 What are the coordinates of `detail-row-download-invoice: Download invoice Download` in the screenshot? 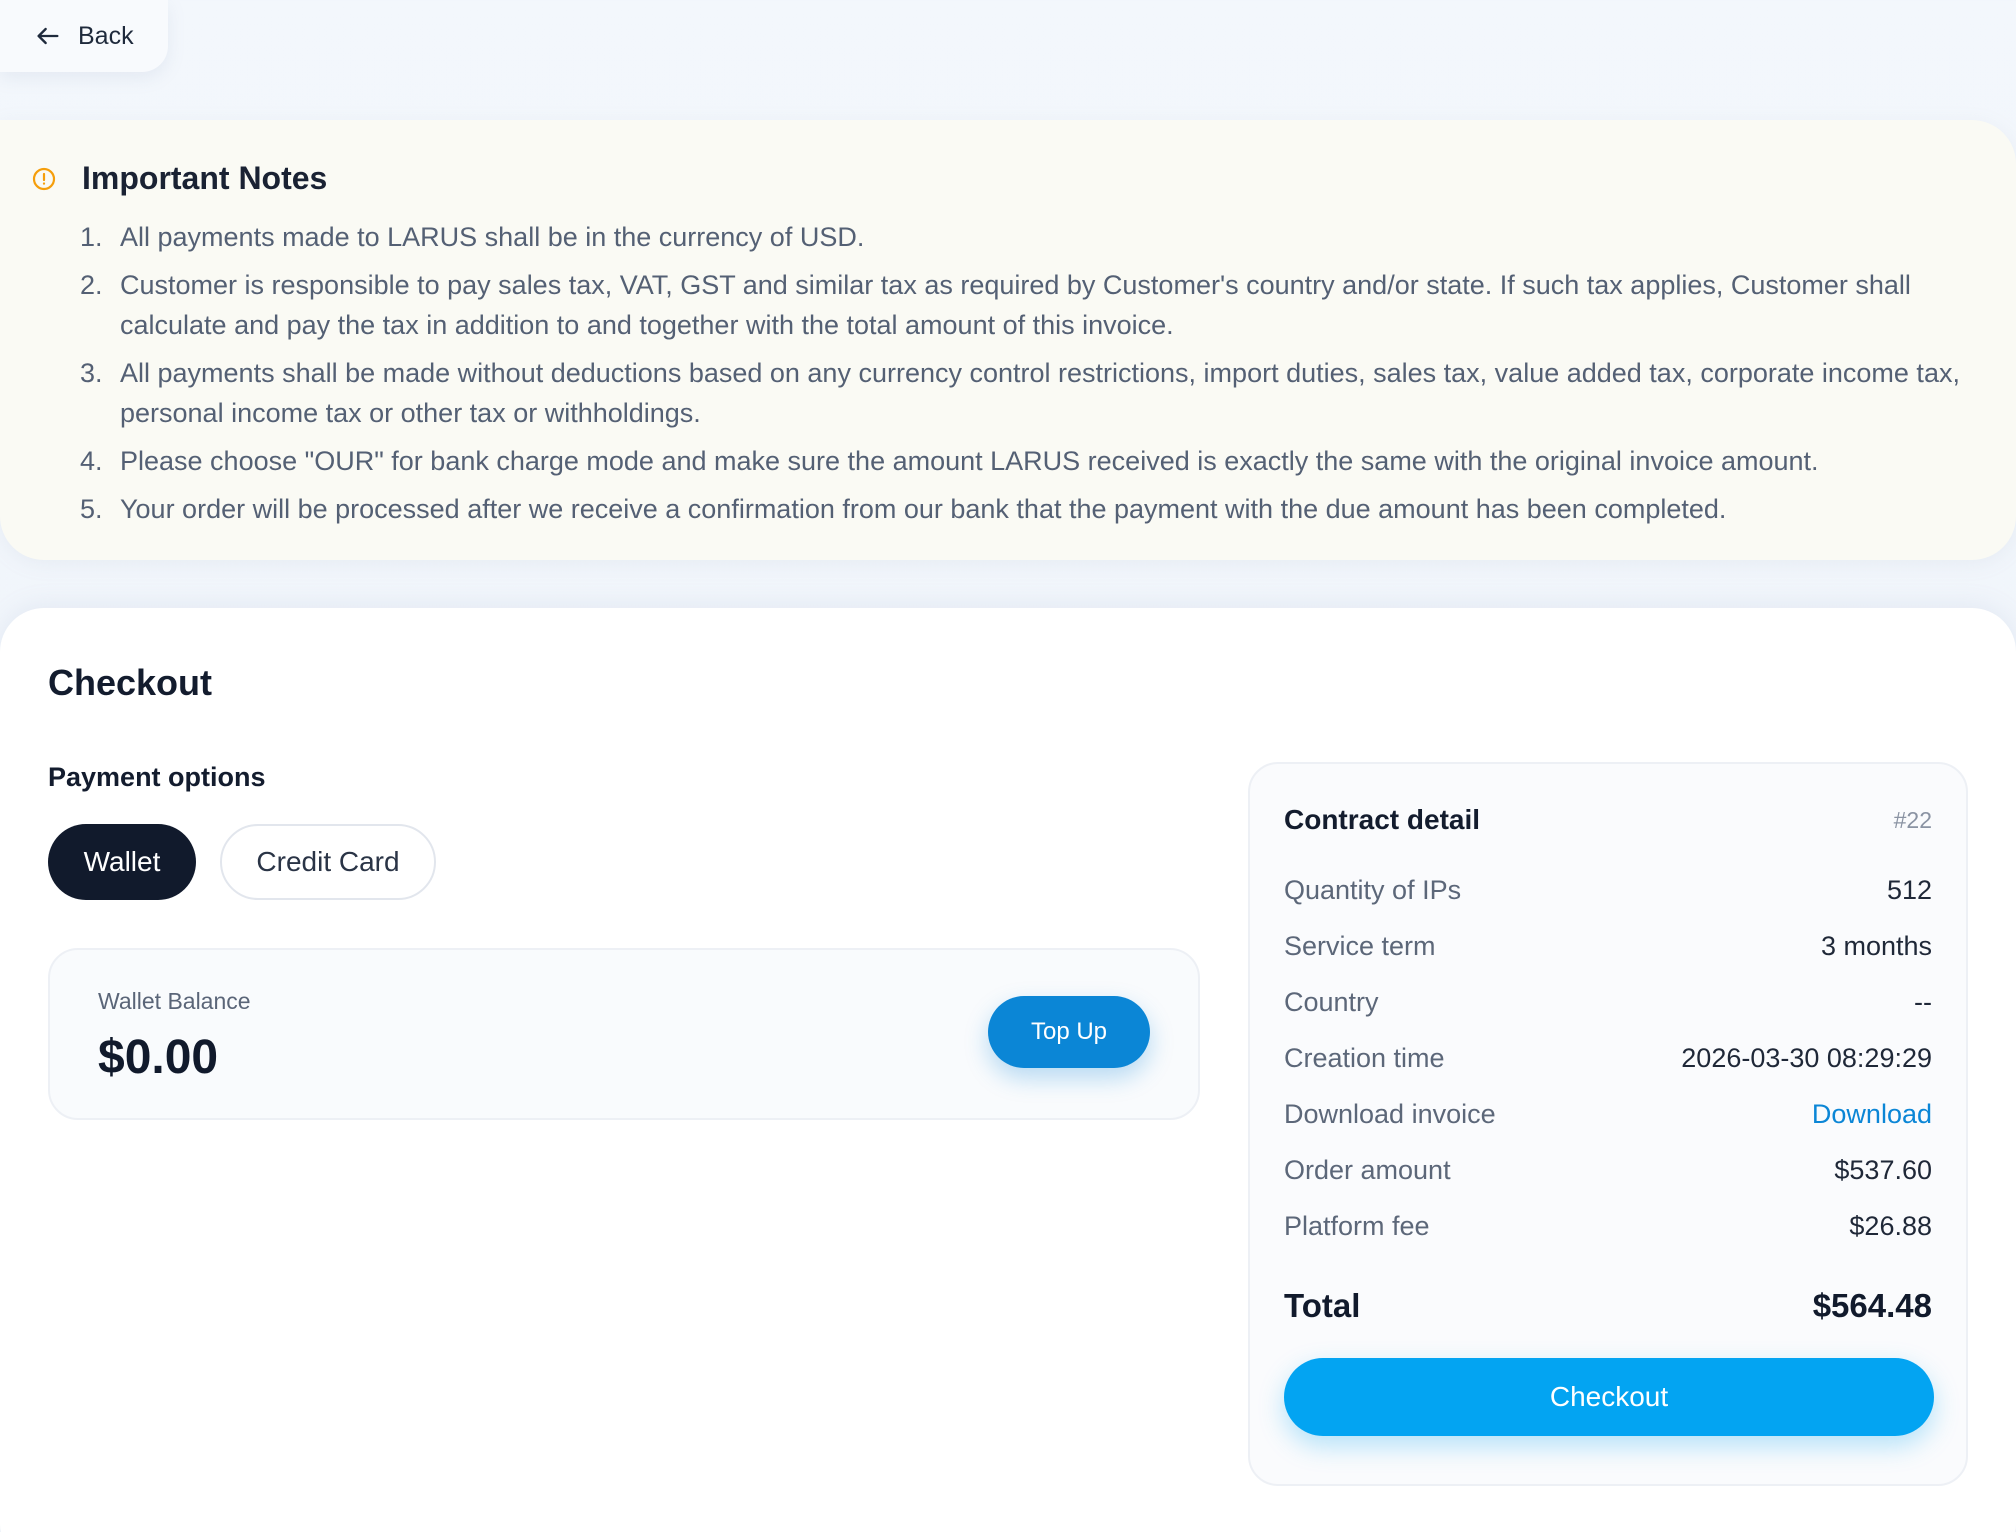 It's located at (1608, 1114).